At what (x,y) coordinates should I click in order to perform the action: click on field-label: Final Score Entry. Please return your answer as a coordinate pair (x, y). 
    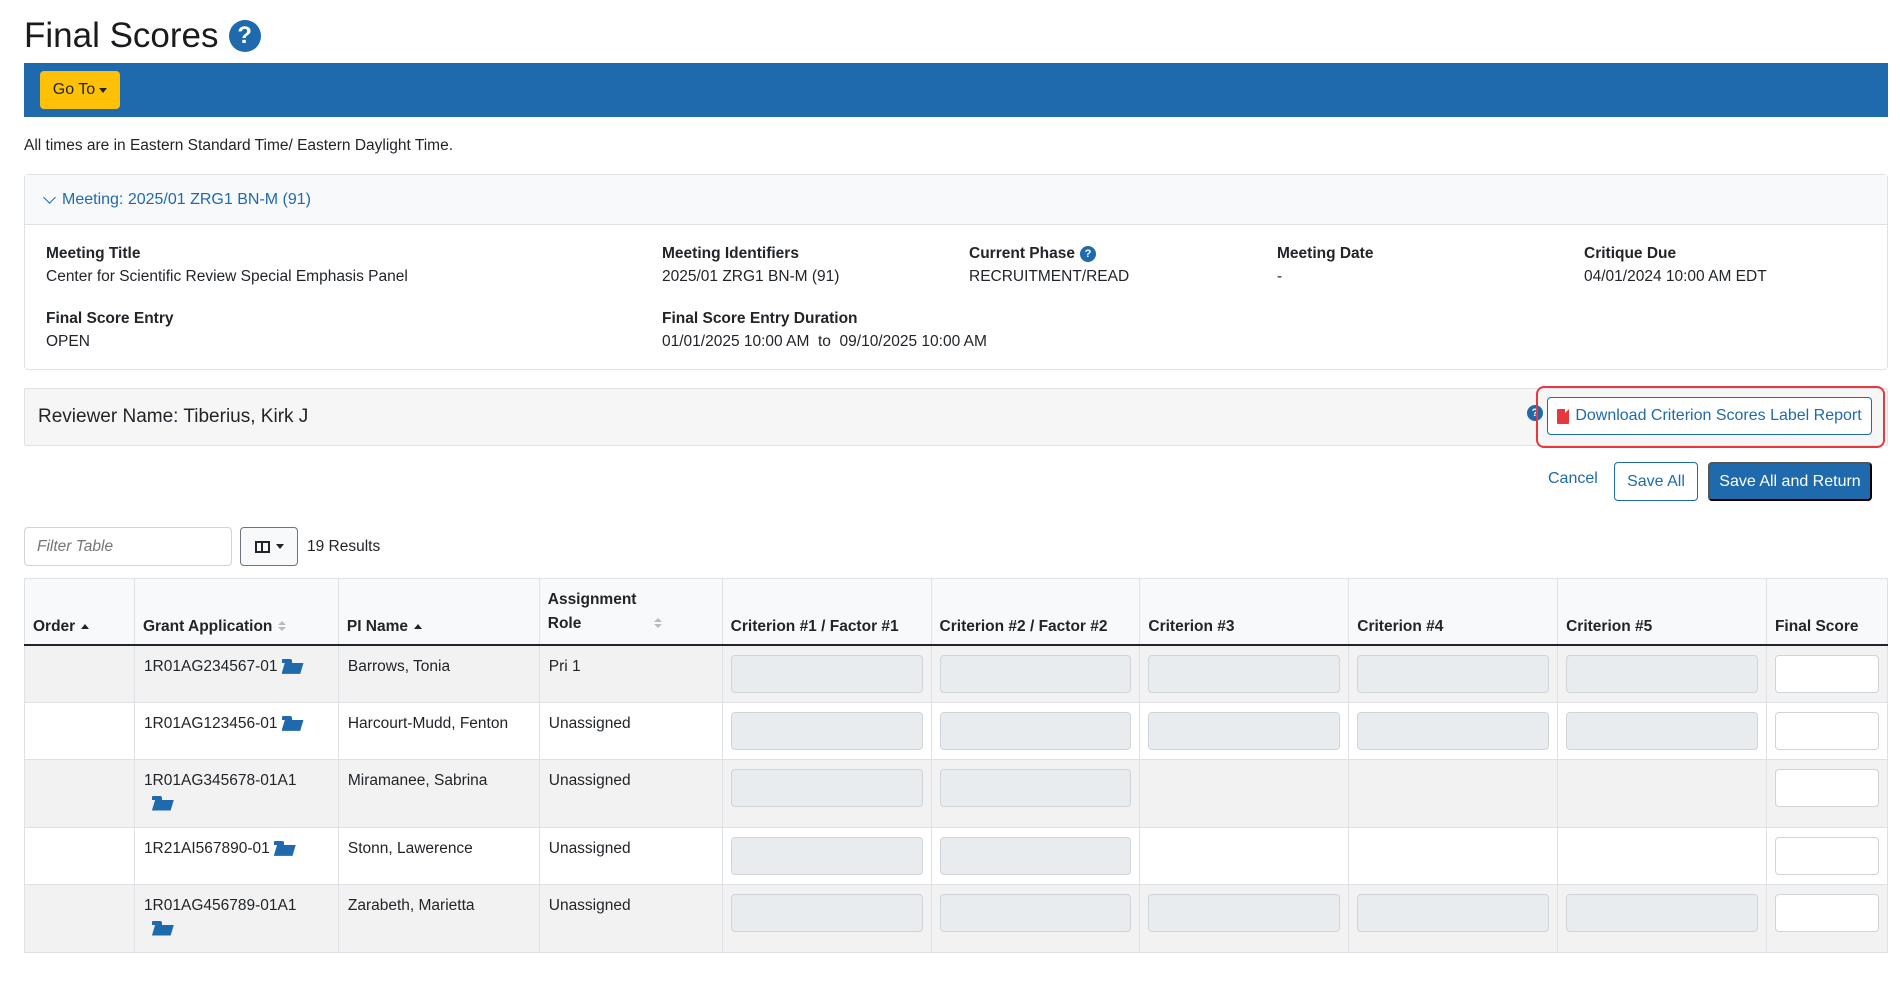
    Looking at the image, I should click on (110, 318).